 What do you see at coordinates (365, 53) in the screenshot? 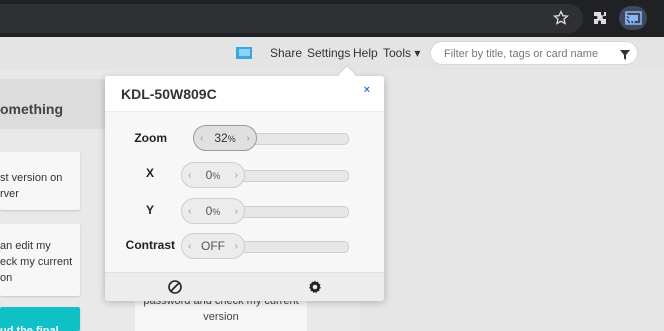
I see `menu-help: Help` at bounding box center [365, 53].